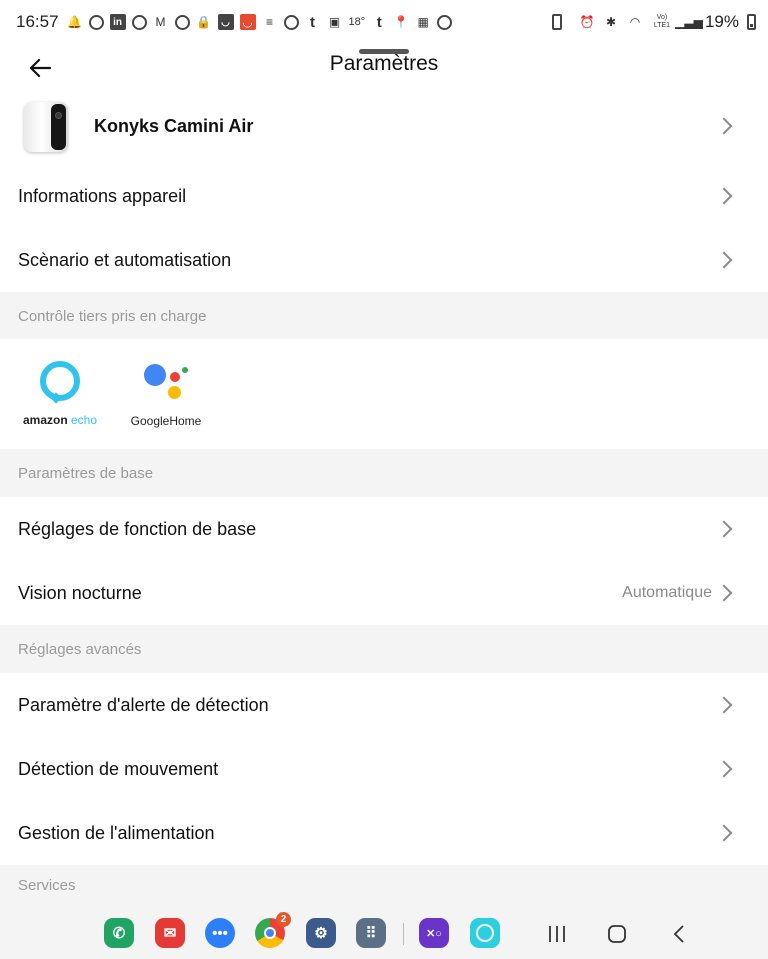 The height and width of the screenshot is (959, 768). What do you see at coordinates (384, 316) in the screenshot?
I see `section-third-party: Contrôle tiers pris en charge` at bounding box center [384, 316].